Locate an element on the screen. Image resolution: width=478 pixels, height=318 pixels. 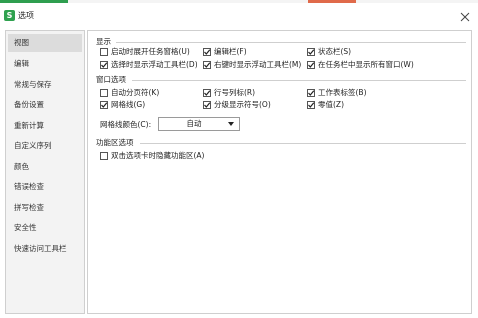
checkbox-label: 在任务栏中显示所有窗口(W) is located at coordinates (366, 64).